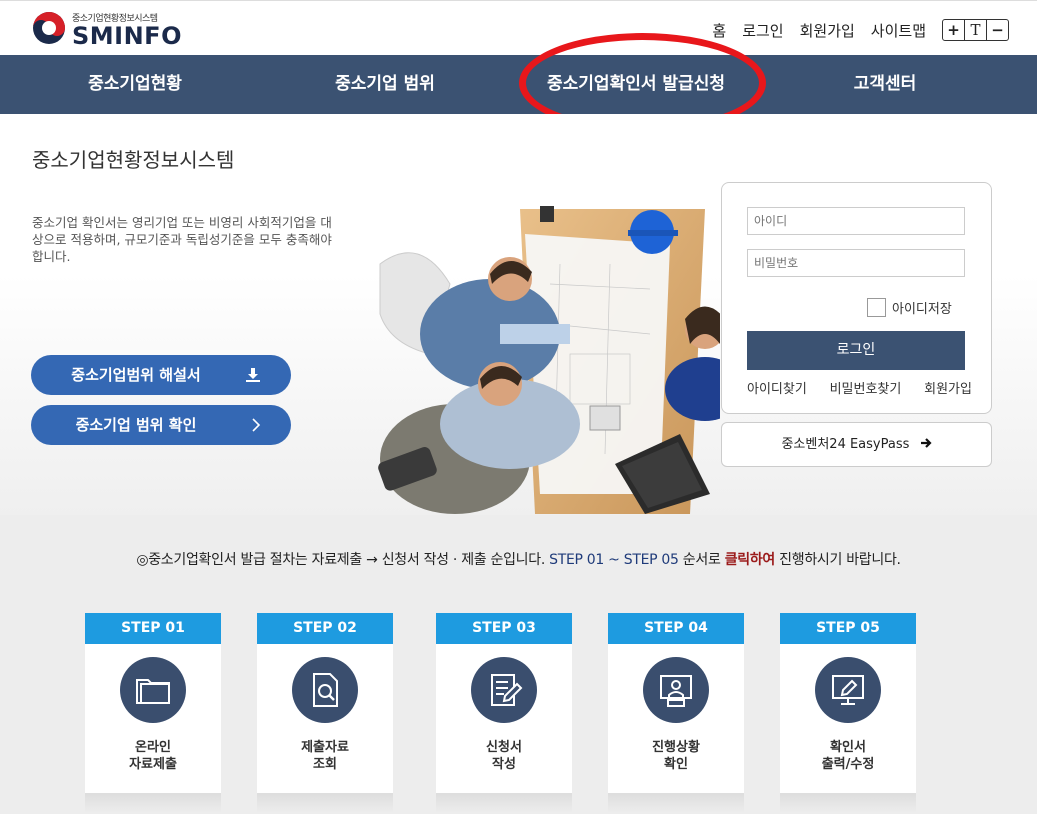  What do you see at coordinates (848, 756) in the screenshot?
I see `step-05-label: 확인서 출력/수정` at bounding box center [848, 756].